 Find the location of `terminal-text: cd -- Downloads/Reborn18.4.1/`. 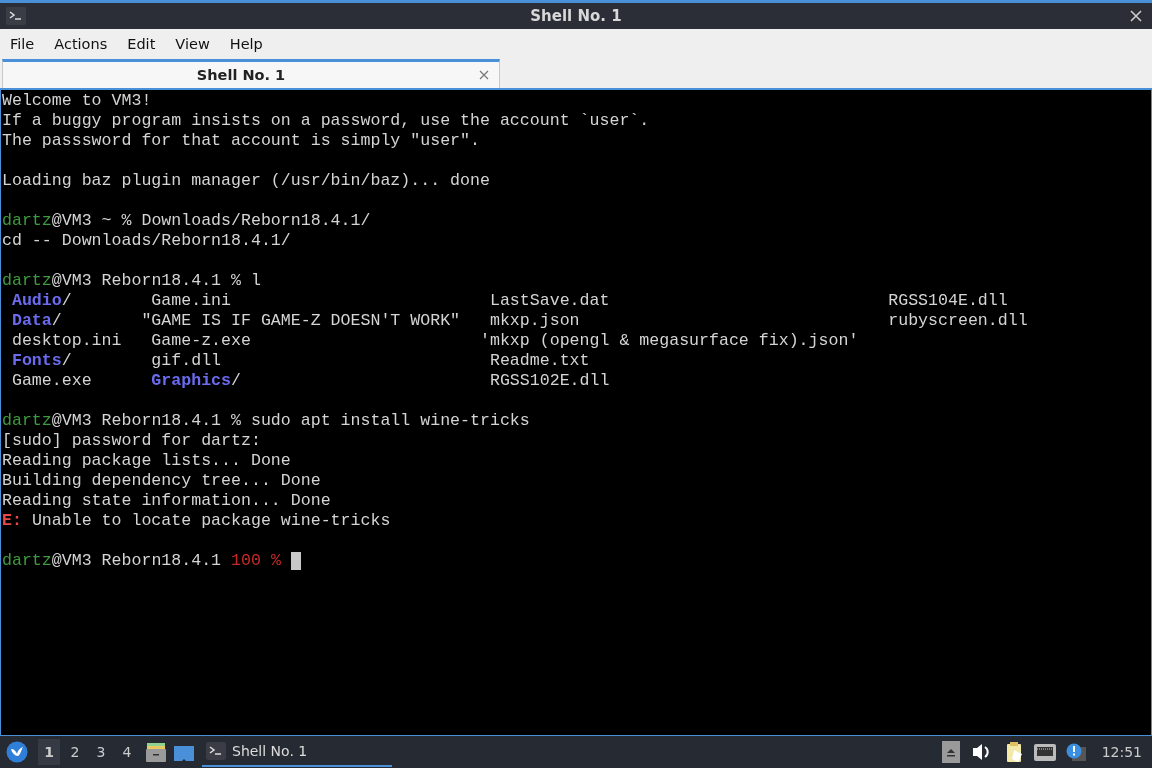

terminal-text: cd -- Downloads/Reborn18.4.1/ is located at coordinates (146, 241).